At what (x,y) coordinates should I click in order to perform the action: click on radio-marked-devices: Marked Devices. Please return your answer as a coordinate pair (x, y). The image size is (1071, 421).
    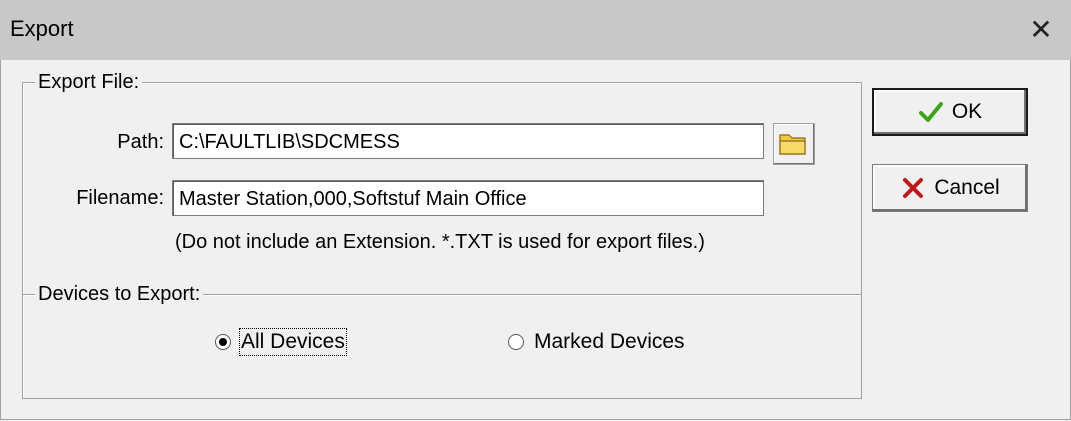
    Looking at the image, I should click on (596, 342).